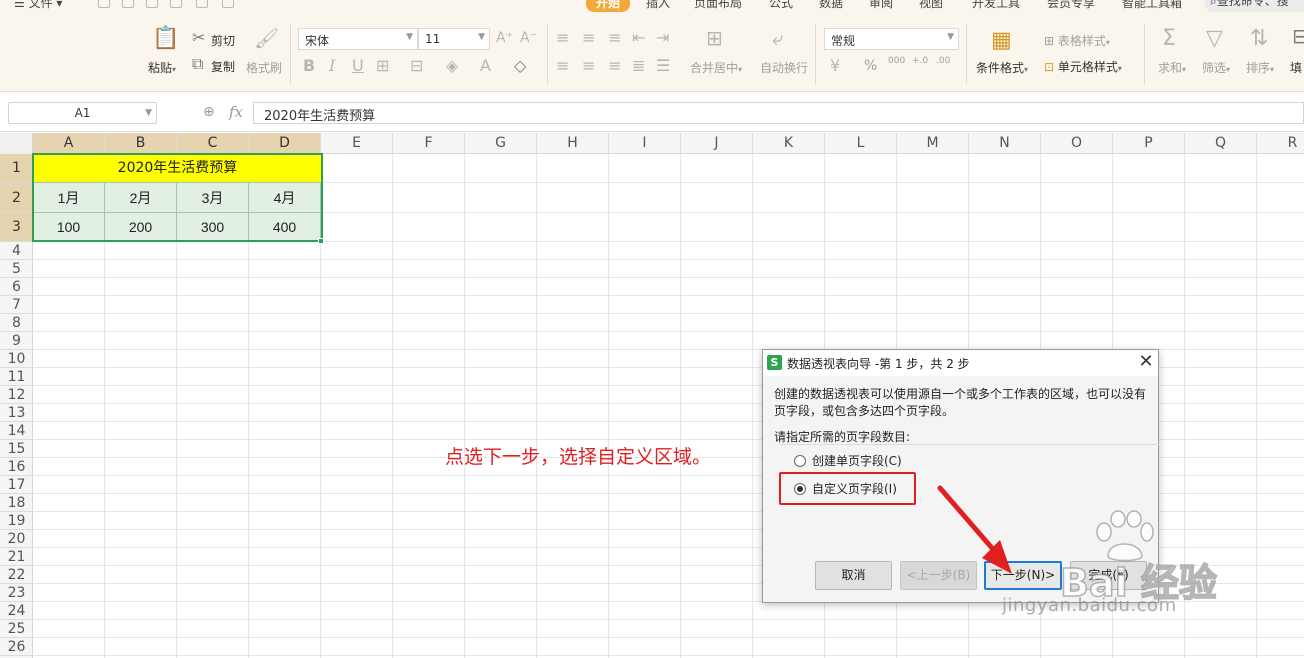  I want to click on eraser-icon: ◇, so click(520, 66).